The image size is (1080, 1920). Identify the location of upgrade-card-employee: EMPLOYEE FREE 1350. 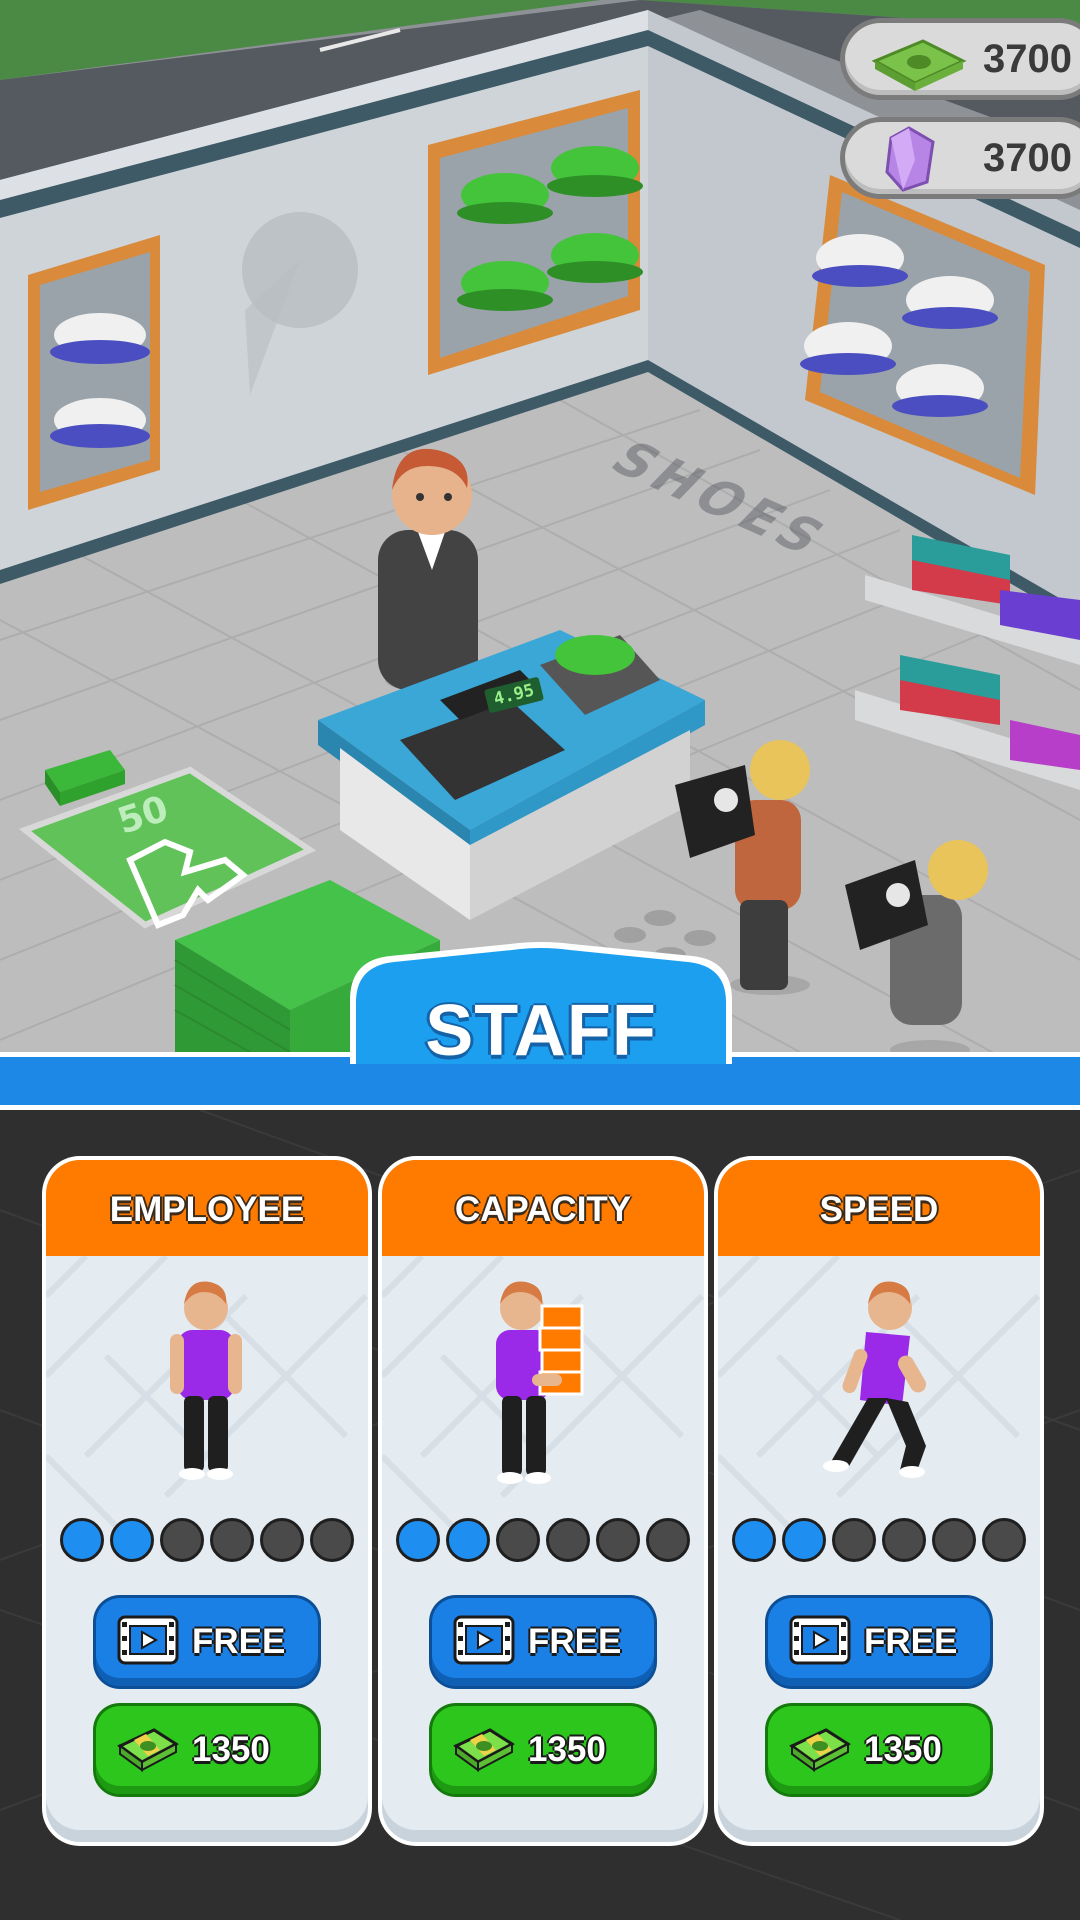
(207, 1501).